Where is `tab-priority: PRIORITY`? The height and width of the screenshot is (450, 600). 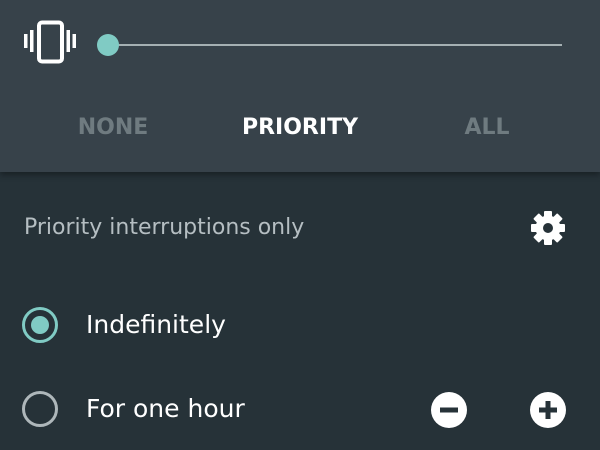 tab-priority: PRIORITY is located at coordinates (300, 128).